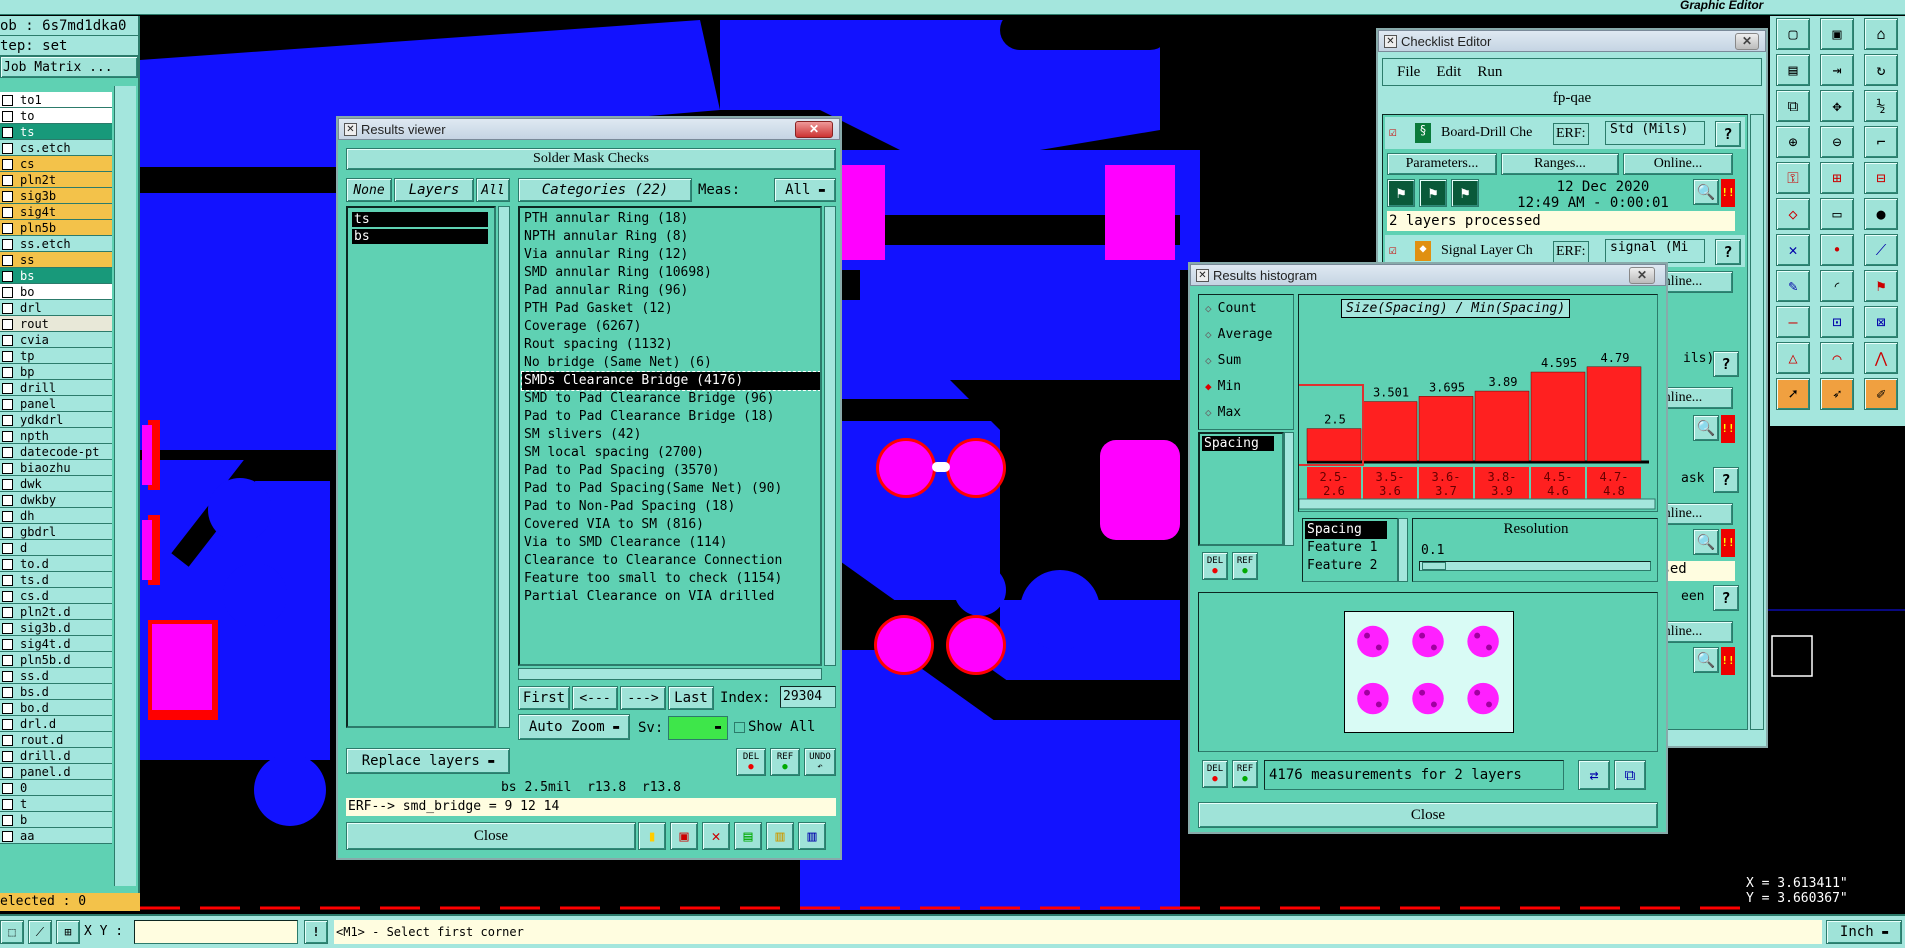  What do you see at coordinates (1726, 364) in the screenshot?
I see `help-button-3: ?` at bounding box center [1726, 364].